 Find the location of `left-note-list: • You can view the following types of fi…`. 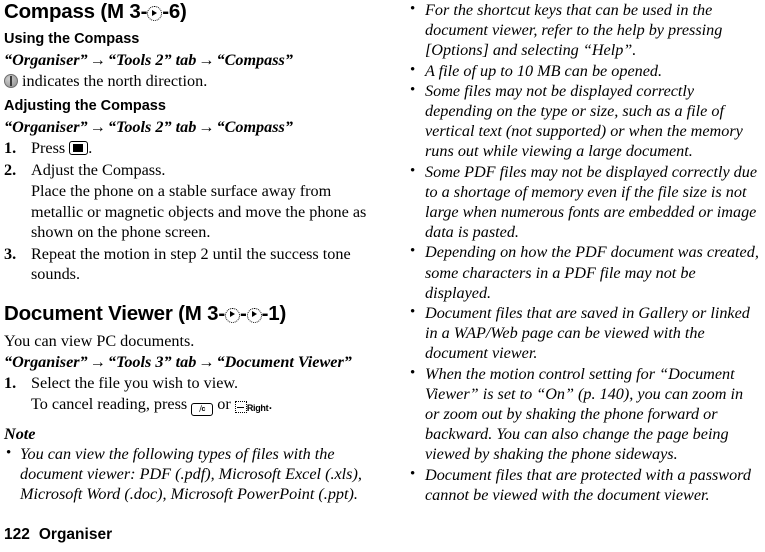

left-note-list: • You can view the following types of fi… is located at coordinates (193, 474).